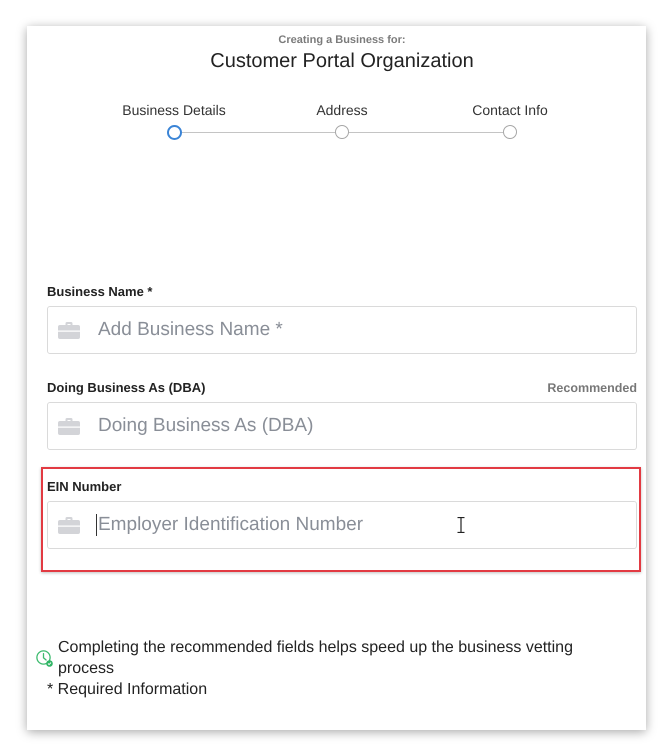  I want to click on organization-title: Customer Portal Organization, so click(342, 61).